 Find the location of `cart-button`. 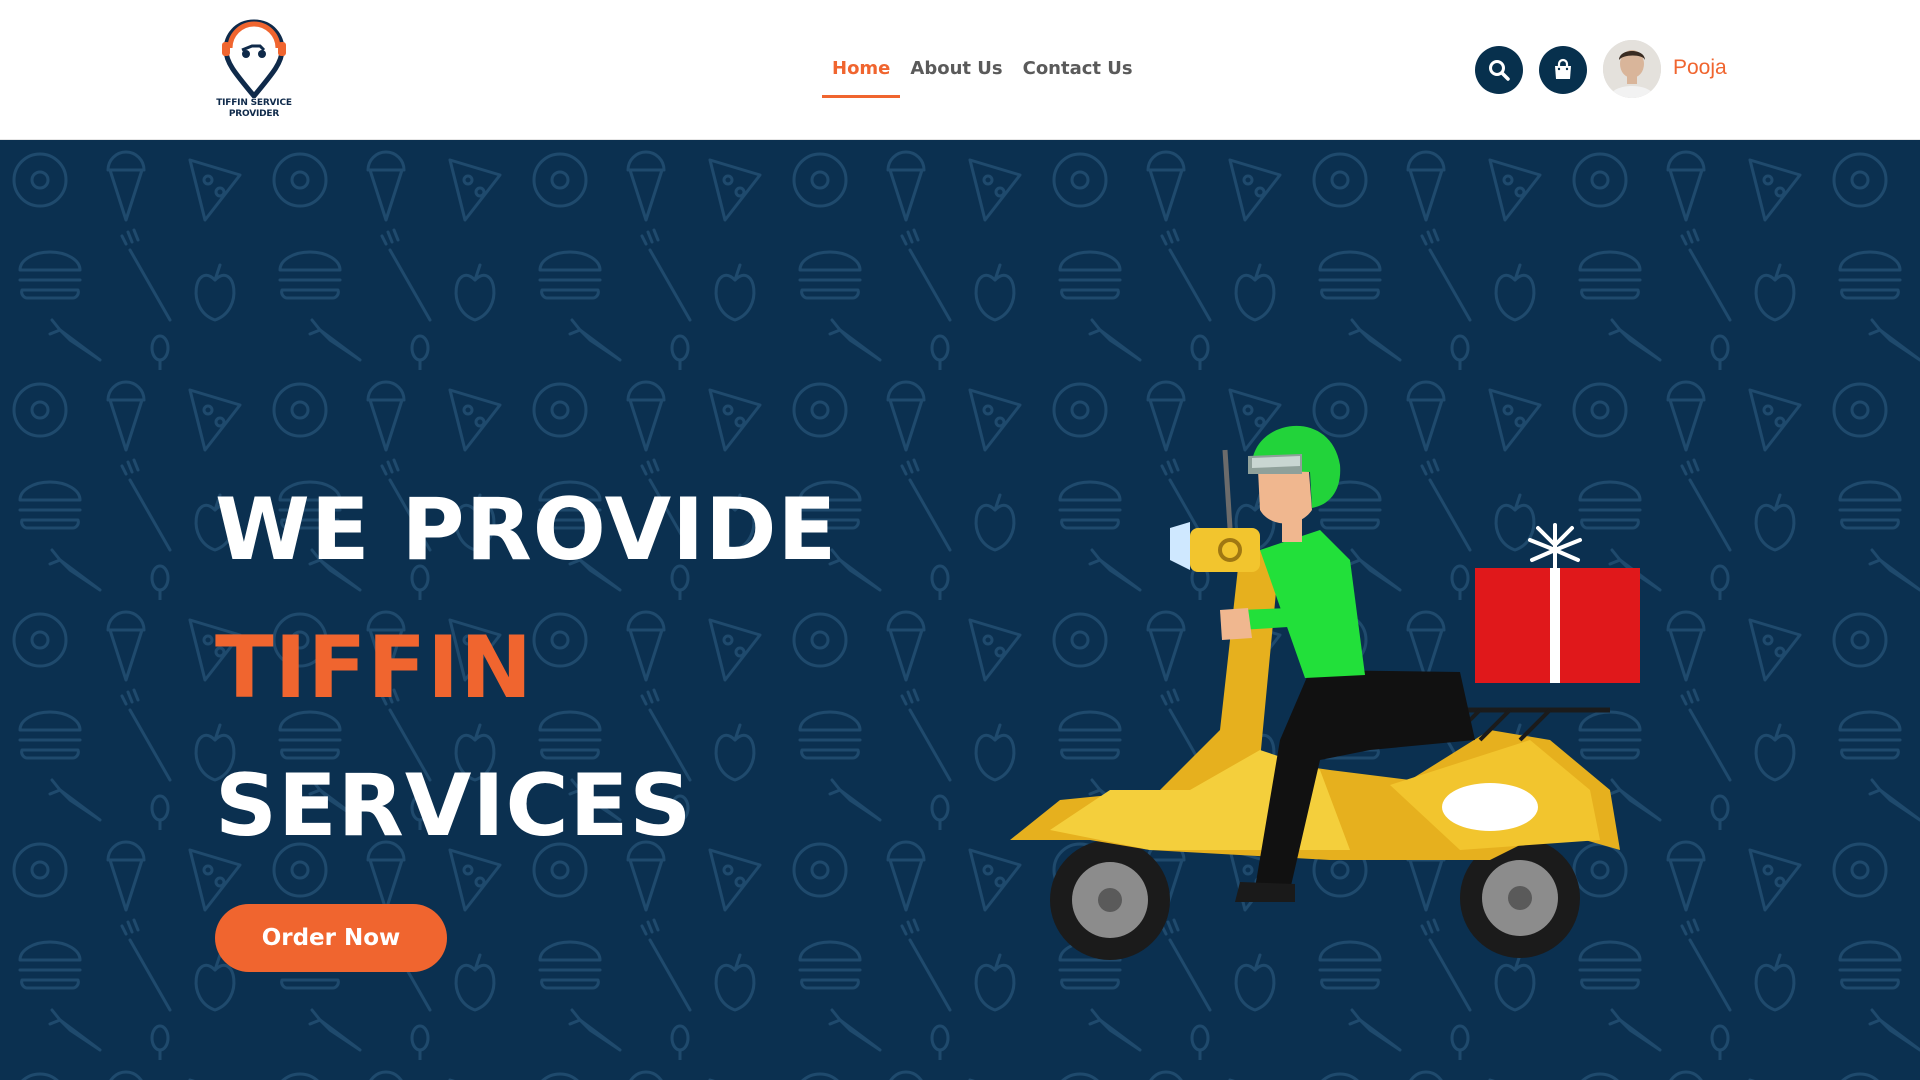

cart-button is located at coordinates (1563, 70).